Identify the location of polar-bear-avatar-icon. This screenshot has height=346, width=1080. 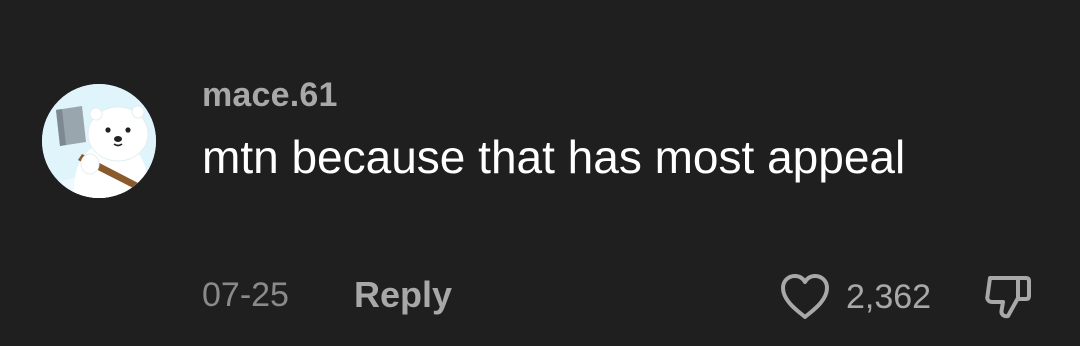
(99, 141).